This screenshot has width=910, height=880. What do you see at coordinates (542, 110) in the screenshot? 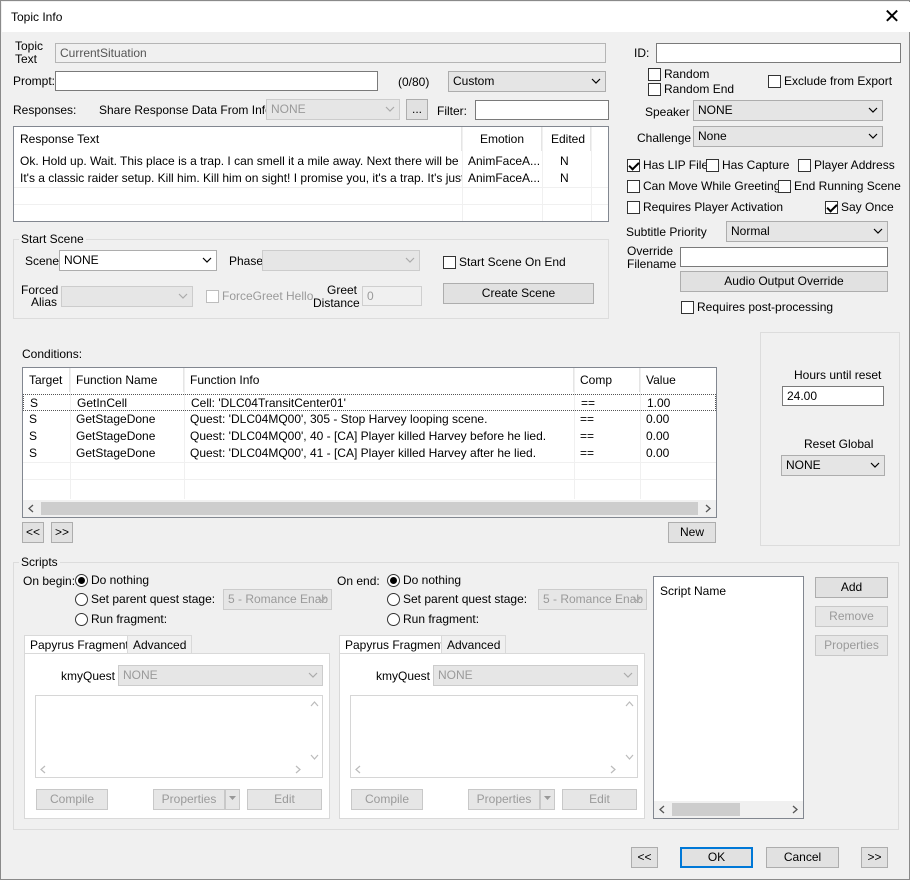
I see `filter-input` at bounding box center [542, 110].